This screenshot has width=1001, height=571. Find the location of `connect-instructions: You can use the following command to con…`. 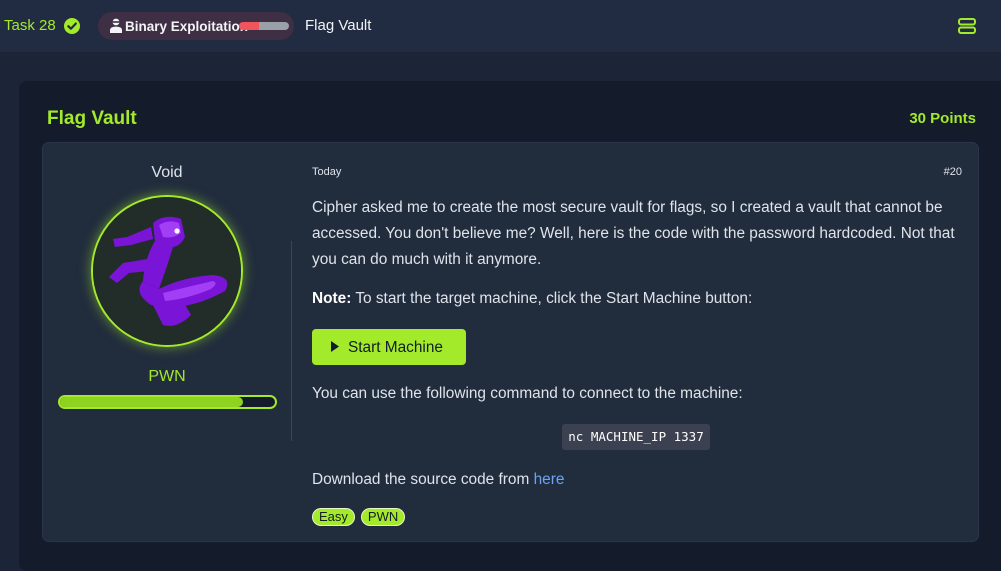

connect-instructions: You can use the following command to con… is located at coordinates (527, 393).